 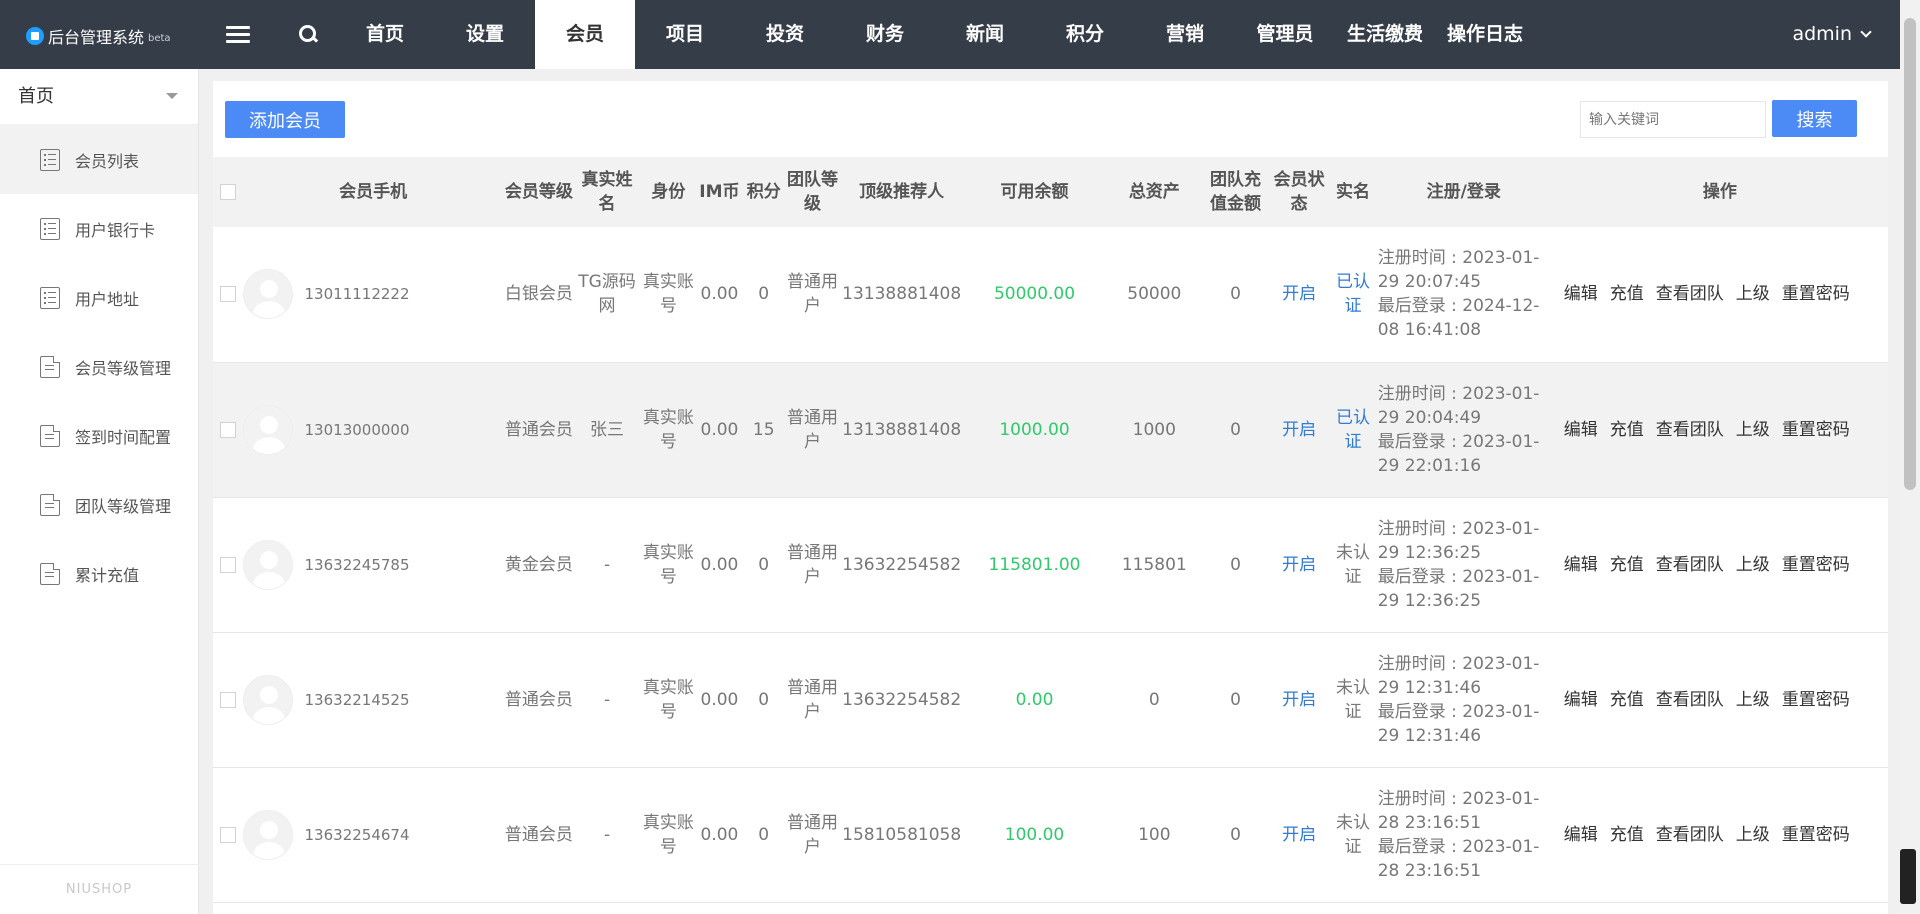 I want to click on available-balance: 50000.00, so click(x=1034, y=294).